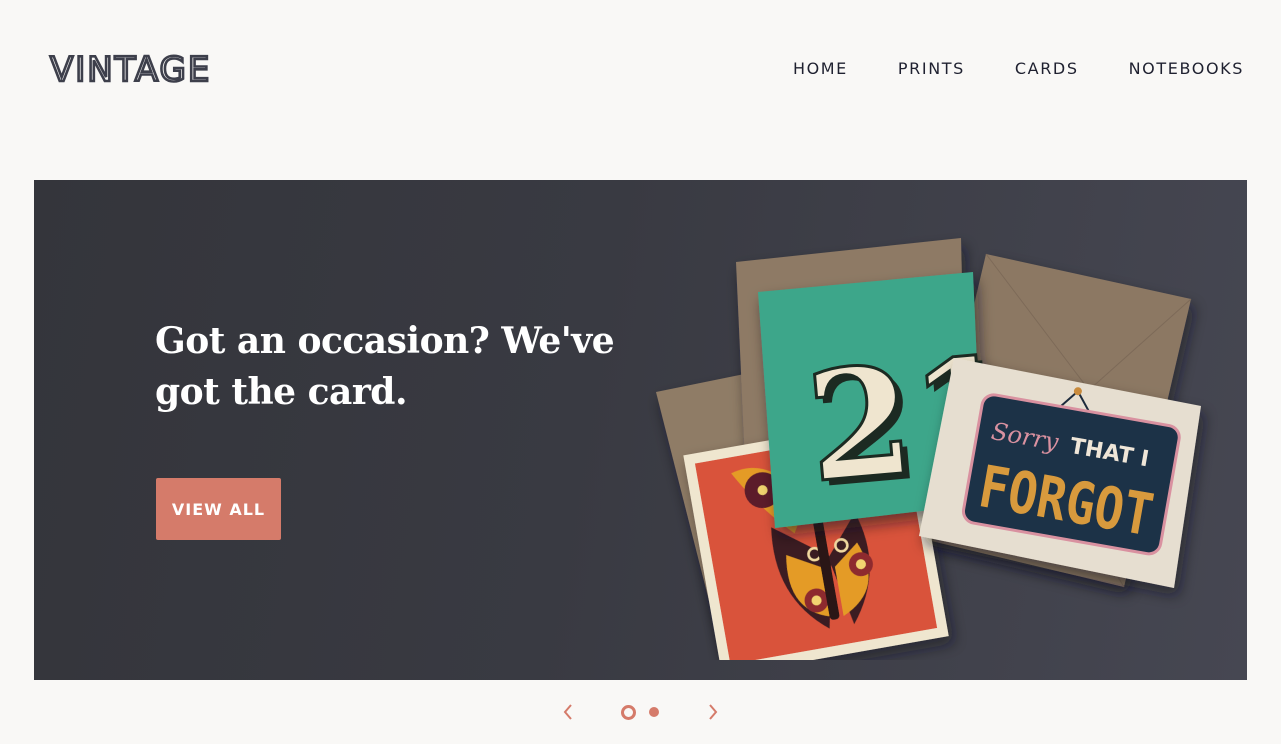 The image size is (1281, 744). I want to click on chevron-left-icon, so click(567, 712).